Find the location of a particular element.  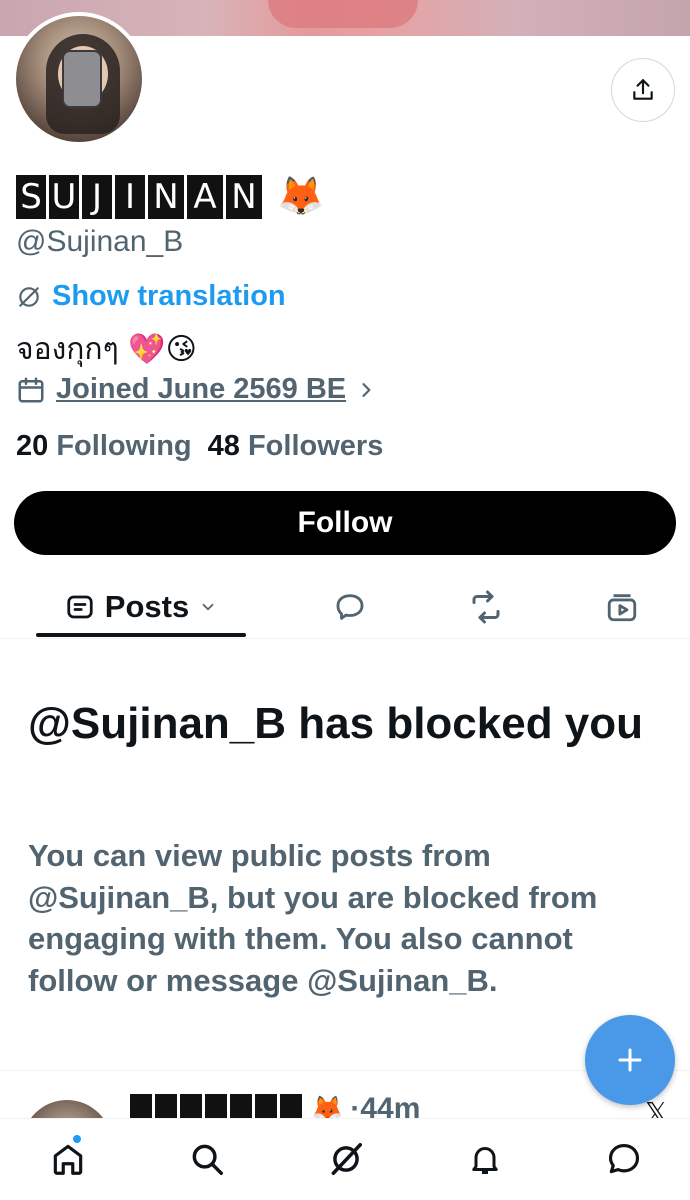

name-letter: A is located at coordinates (205, 197).